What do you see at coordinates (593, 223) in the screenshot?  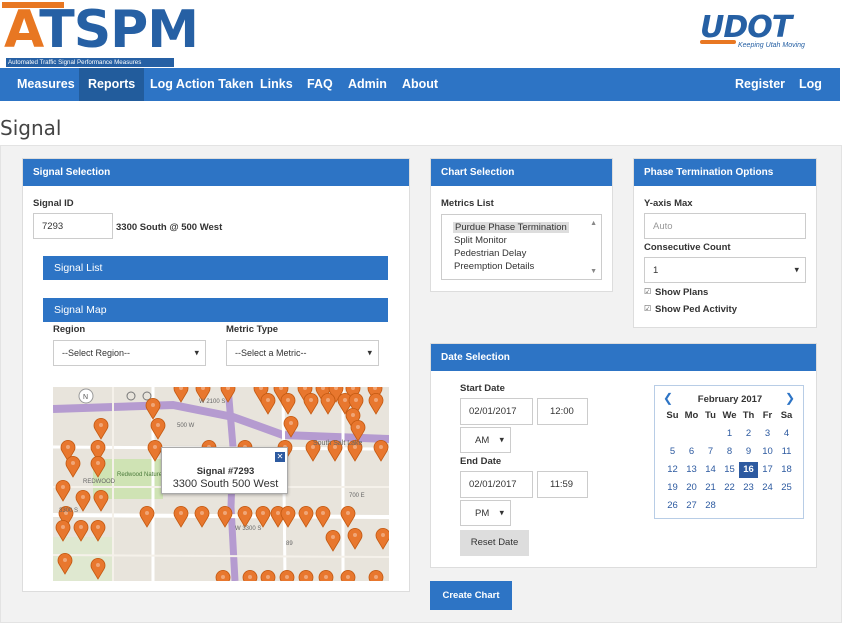 I see `scroll-up-icon: ▲` at bounding box center [593, 223].